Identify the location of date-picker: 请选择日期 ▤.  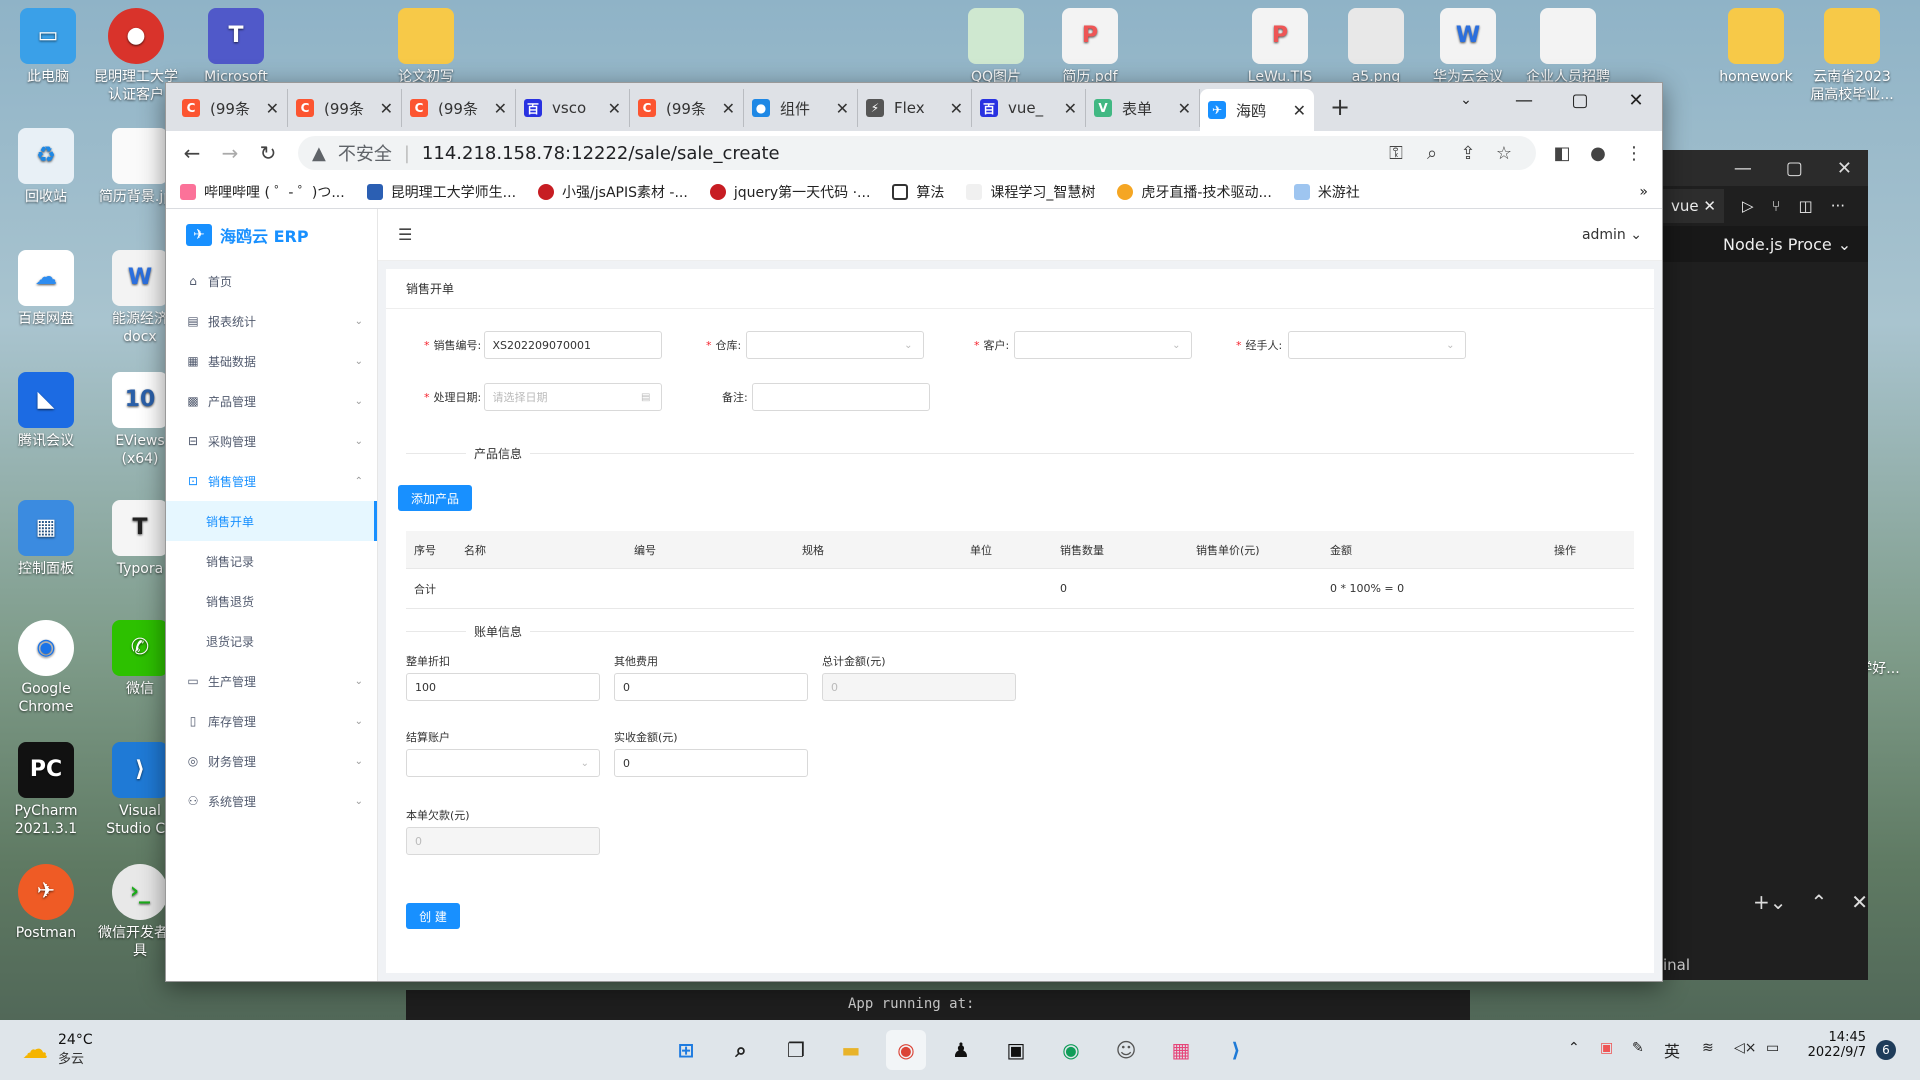
(572, 397).